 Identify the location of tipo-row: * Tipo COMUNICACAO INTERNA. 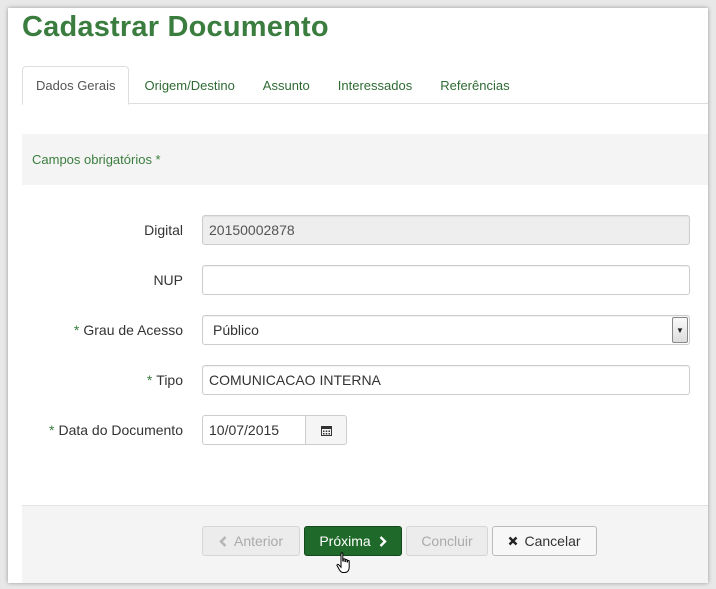
(356, 380).